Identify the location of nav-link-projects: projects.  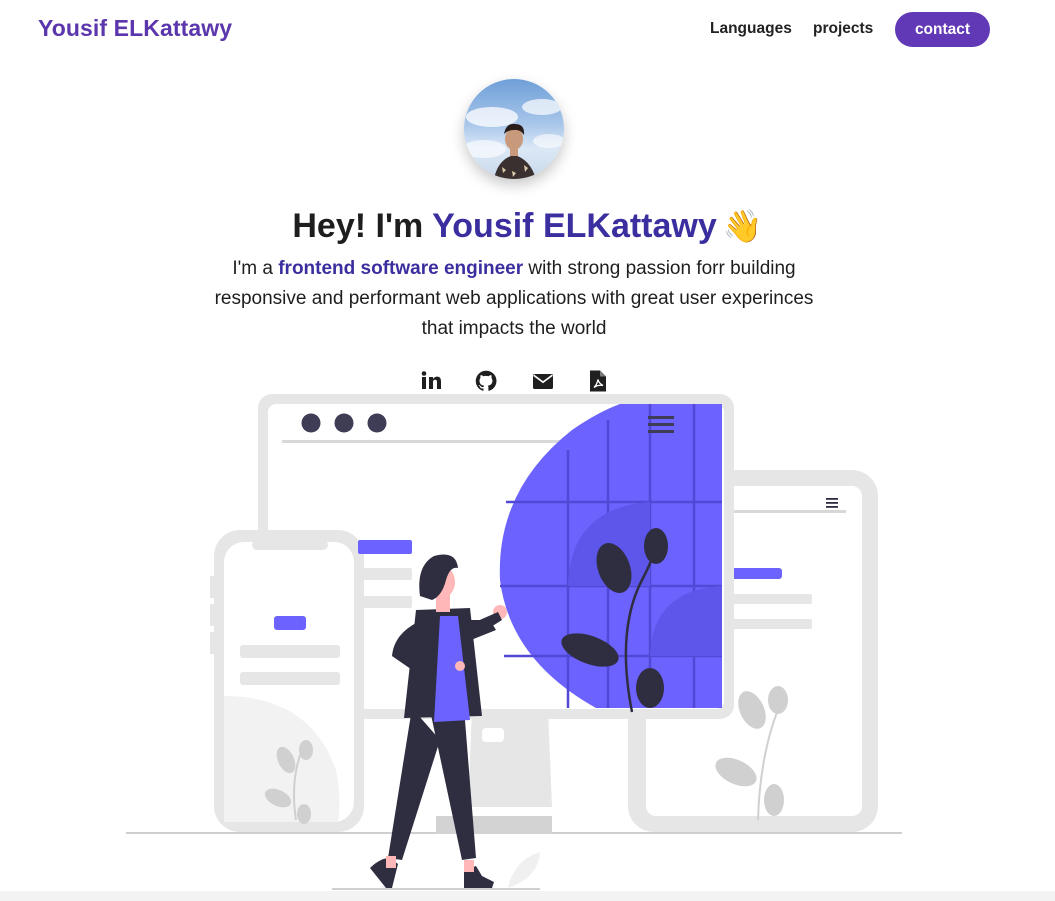
(843, 29).